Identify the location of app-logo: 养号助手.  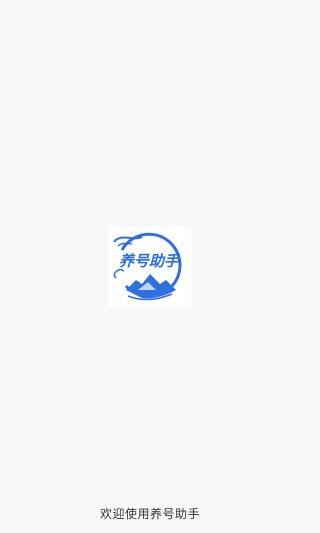
(149, 266).